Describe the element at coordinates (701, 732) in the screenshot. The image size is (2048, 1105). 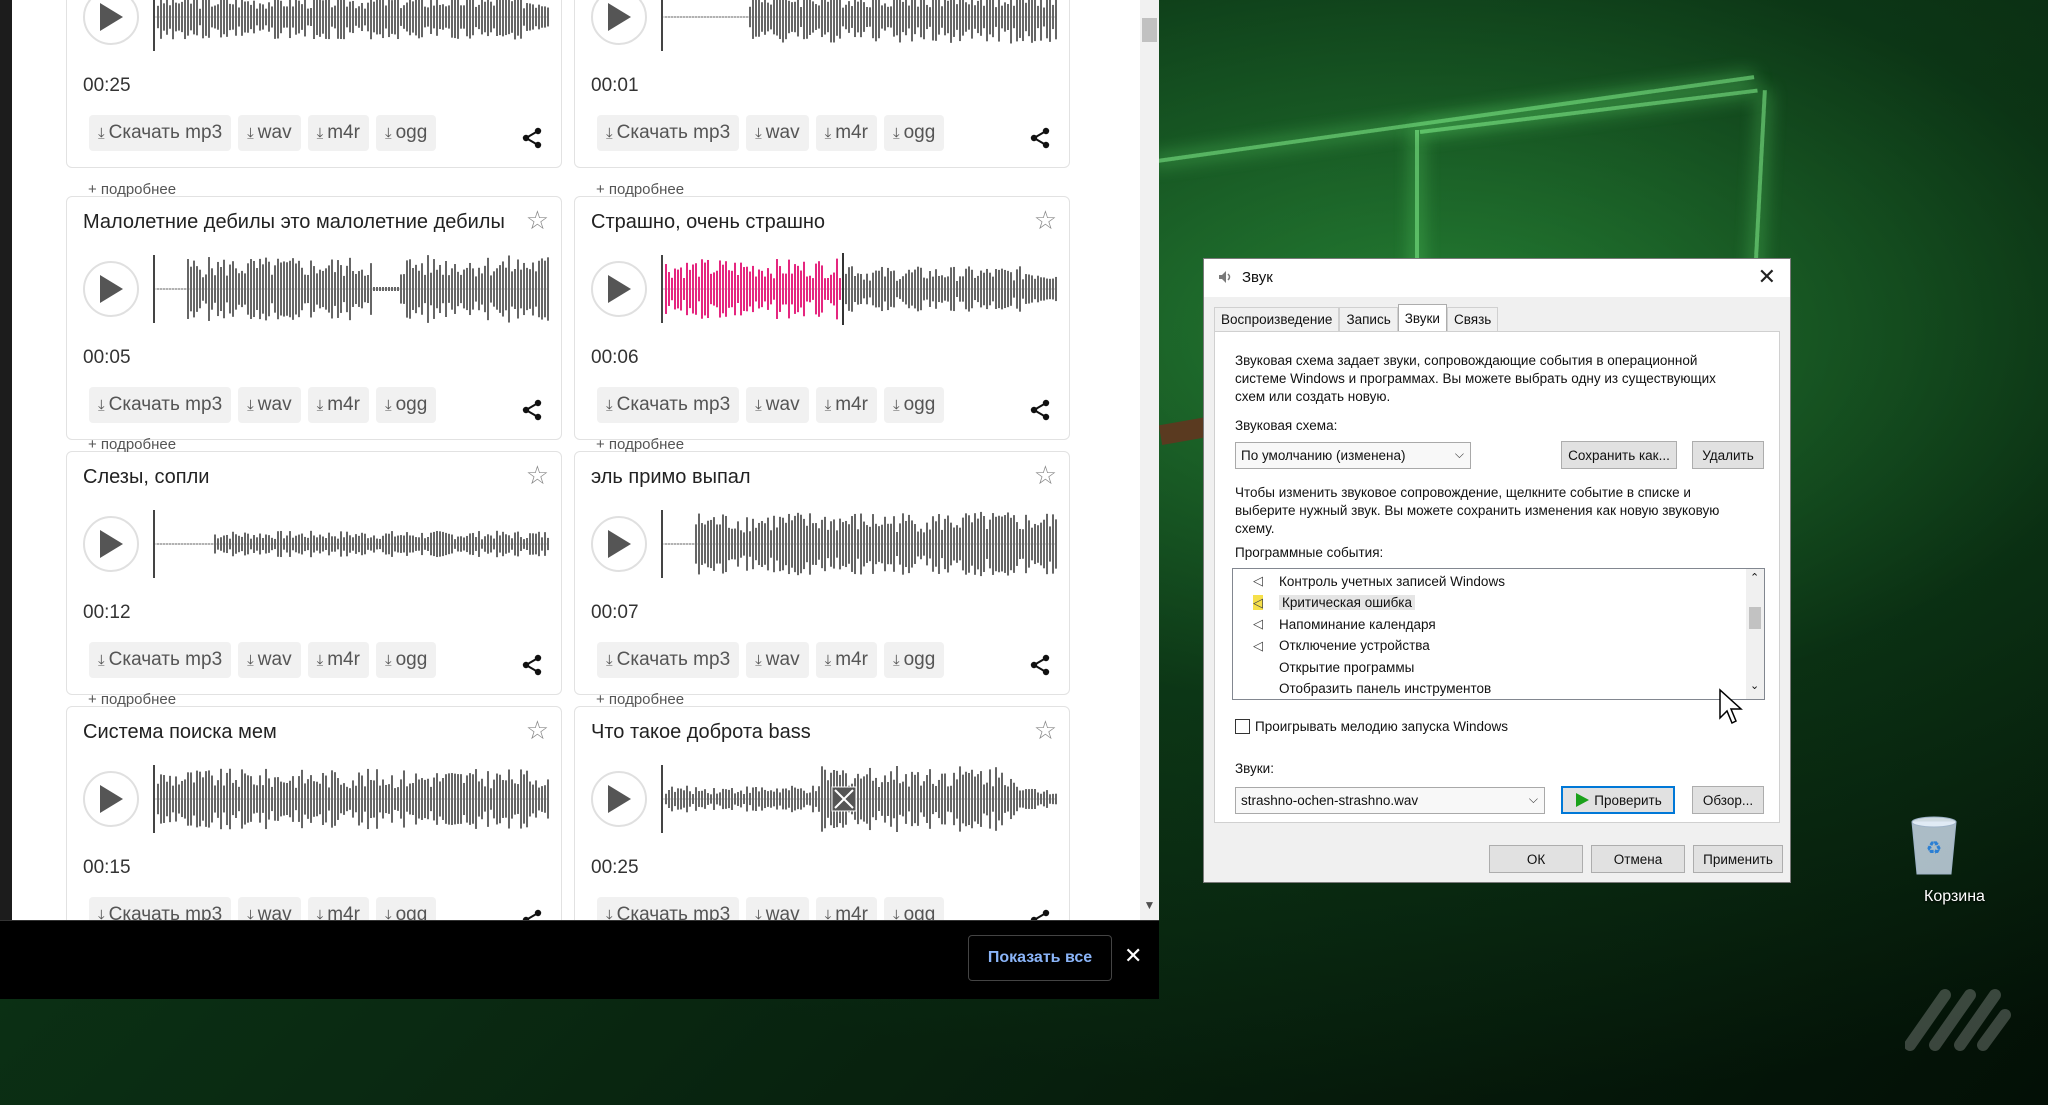
I see `sound-title: Что такое доброта bass` at that location.